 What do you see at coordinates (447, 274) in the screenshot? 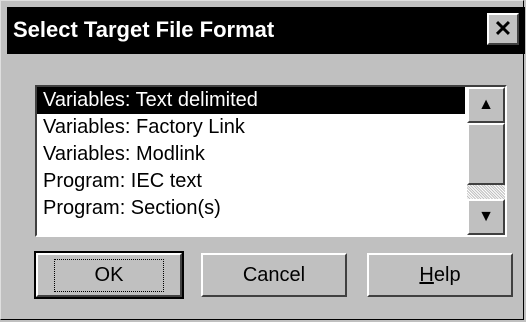
I see `help-label-rest: elp` at bounding box center [447, 274].